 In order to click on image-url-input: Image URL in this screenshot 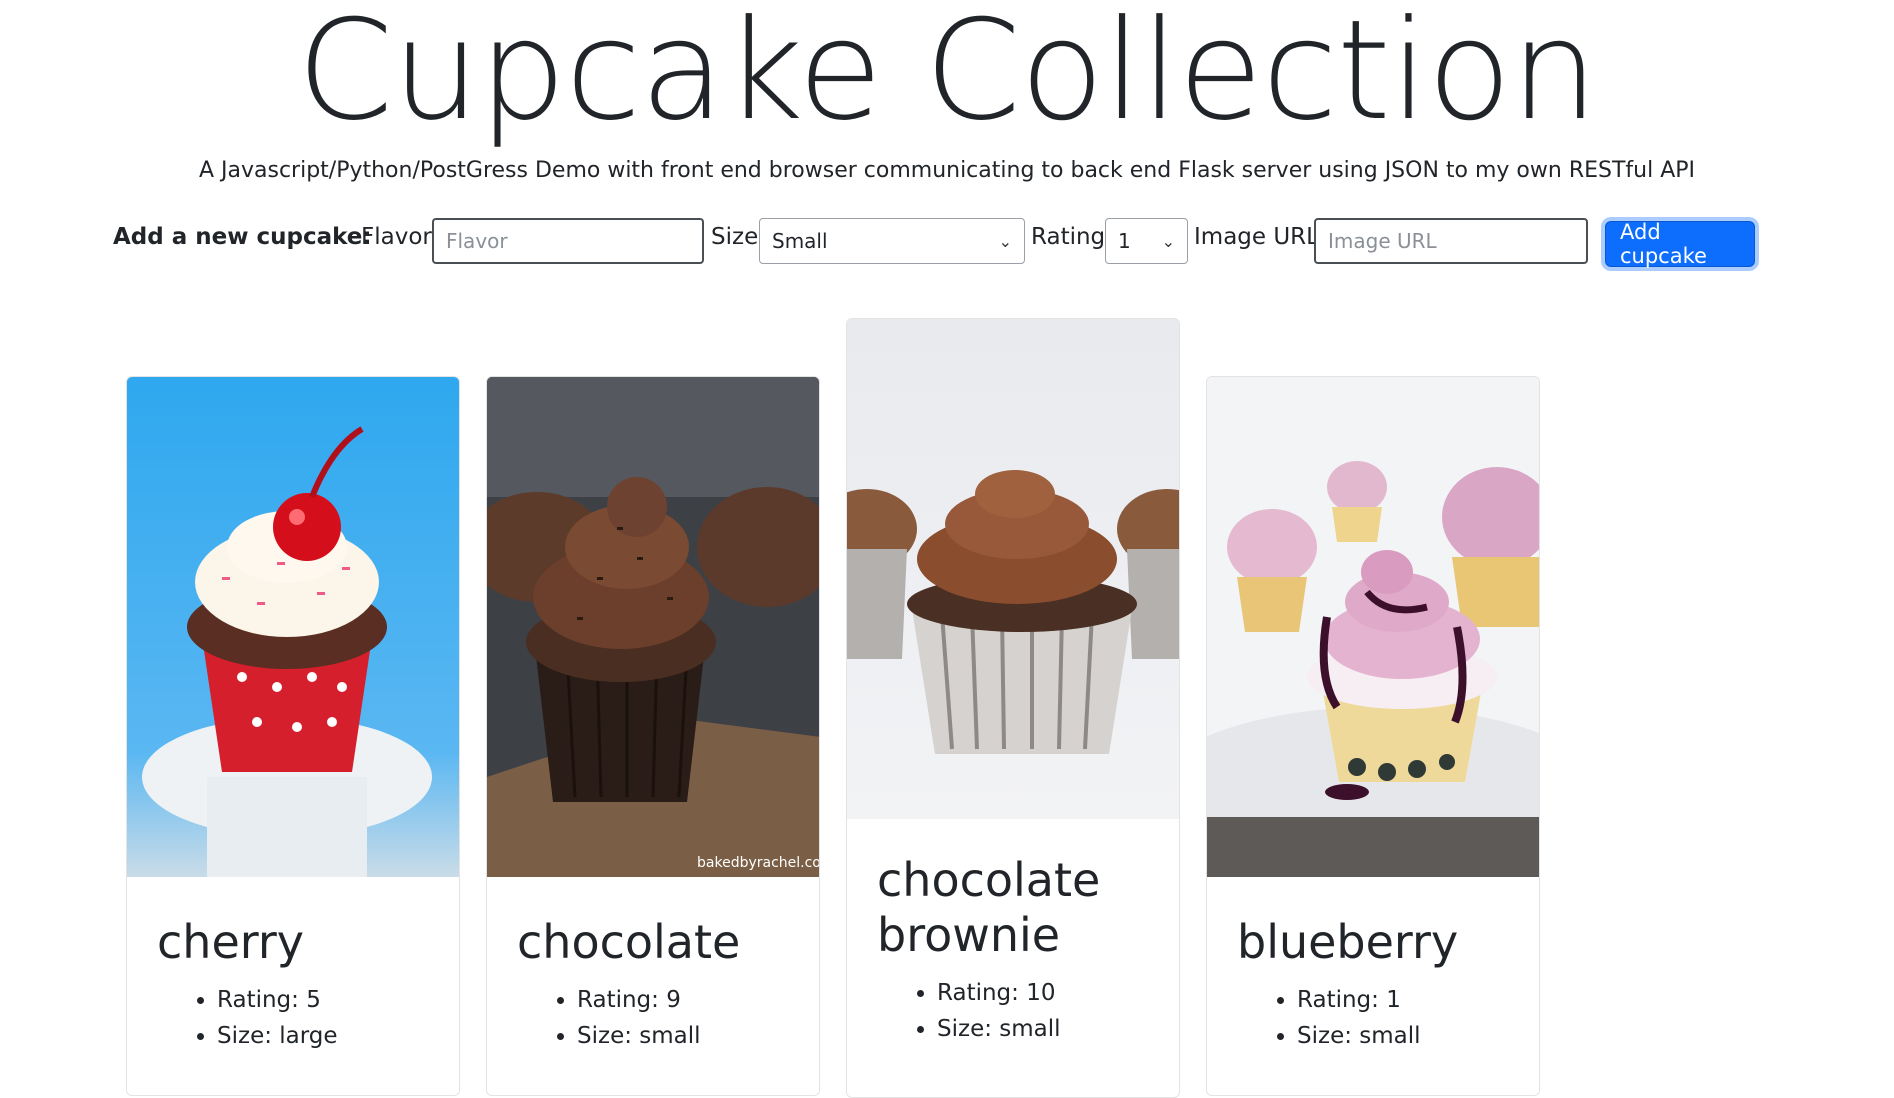, I will do `click(1451, 241)`.